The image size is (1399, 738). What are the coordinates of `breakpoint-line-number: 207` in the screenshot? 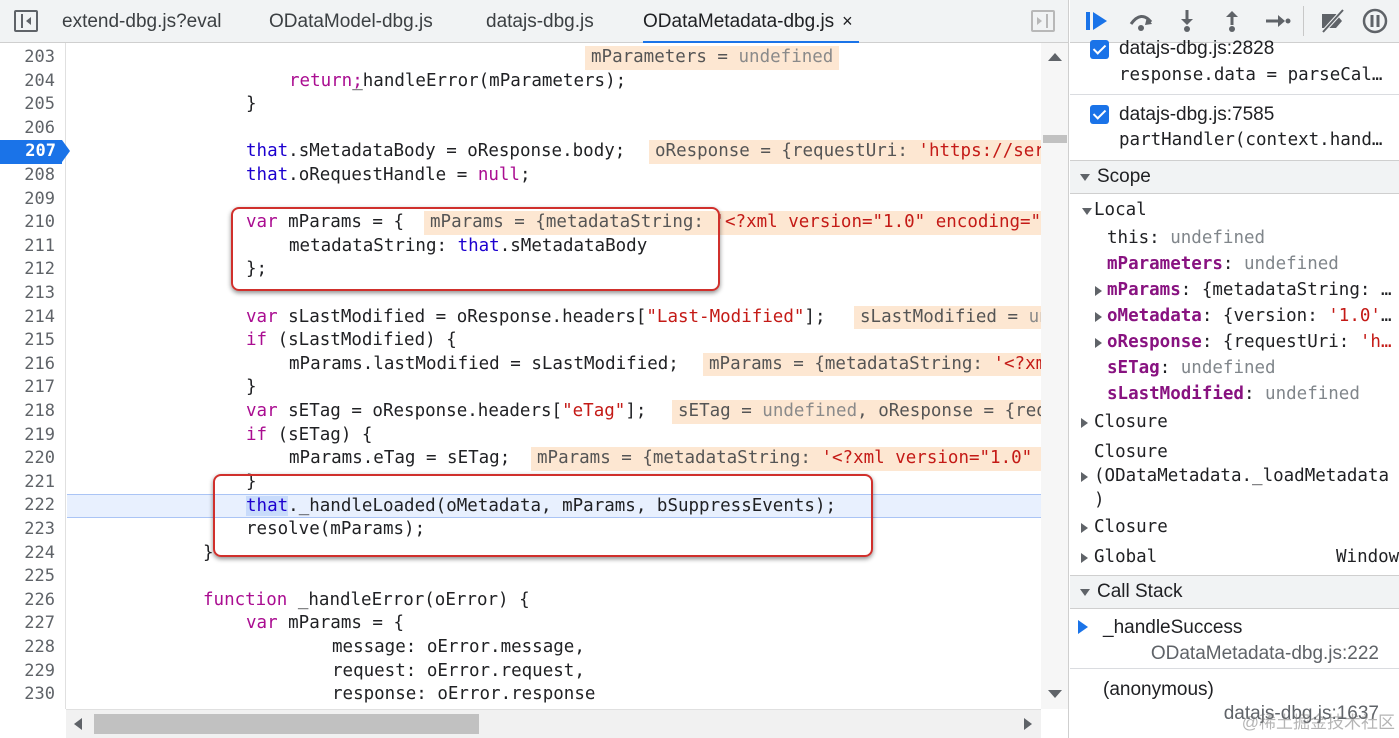 It's located at (35, 152).